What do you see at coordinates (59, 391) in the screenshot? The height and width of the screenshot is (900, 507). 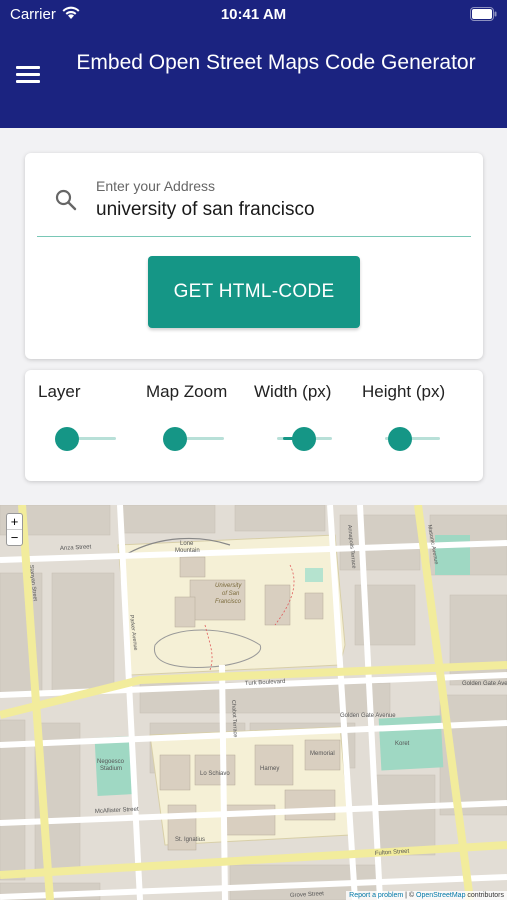 I see `layer-slider-label: Layer` at bounding box center [59, 391].